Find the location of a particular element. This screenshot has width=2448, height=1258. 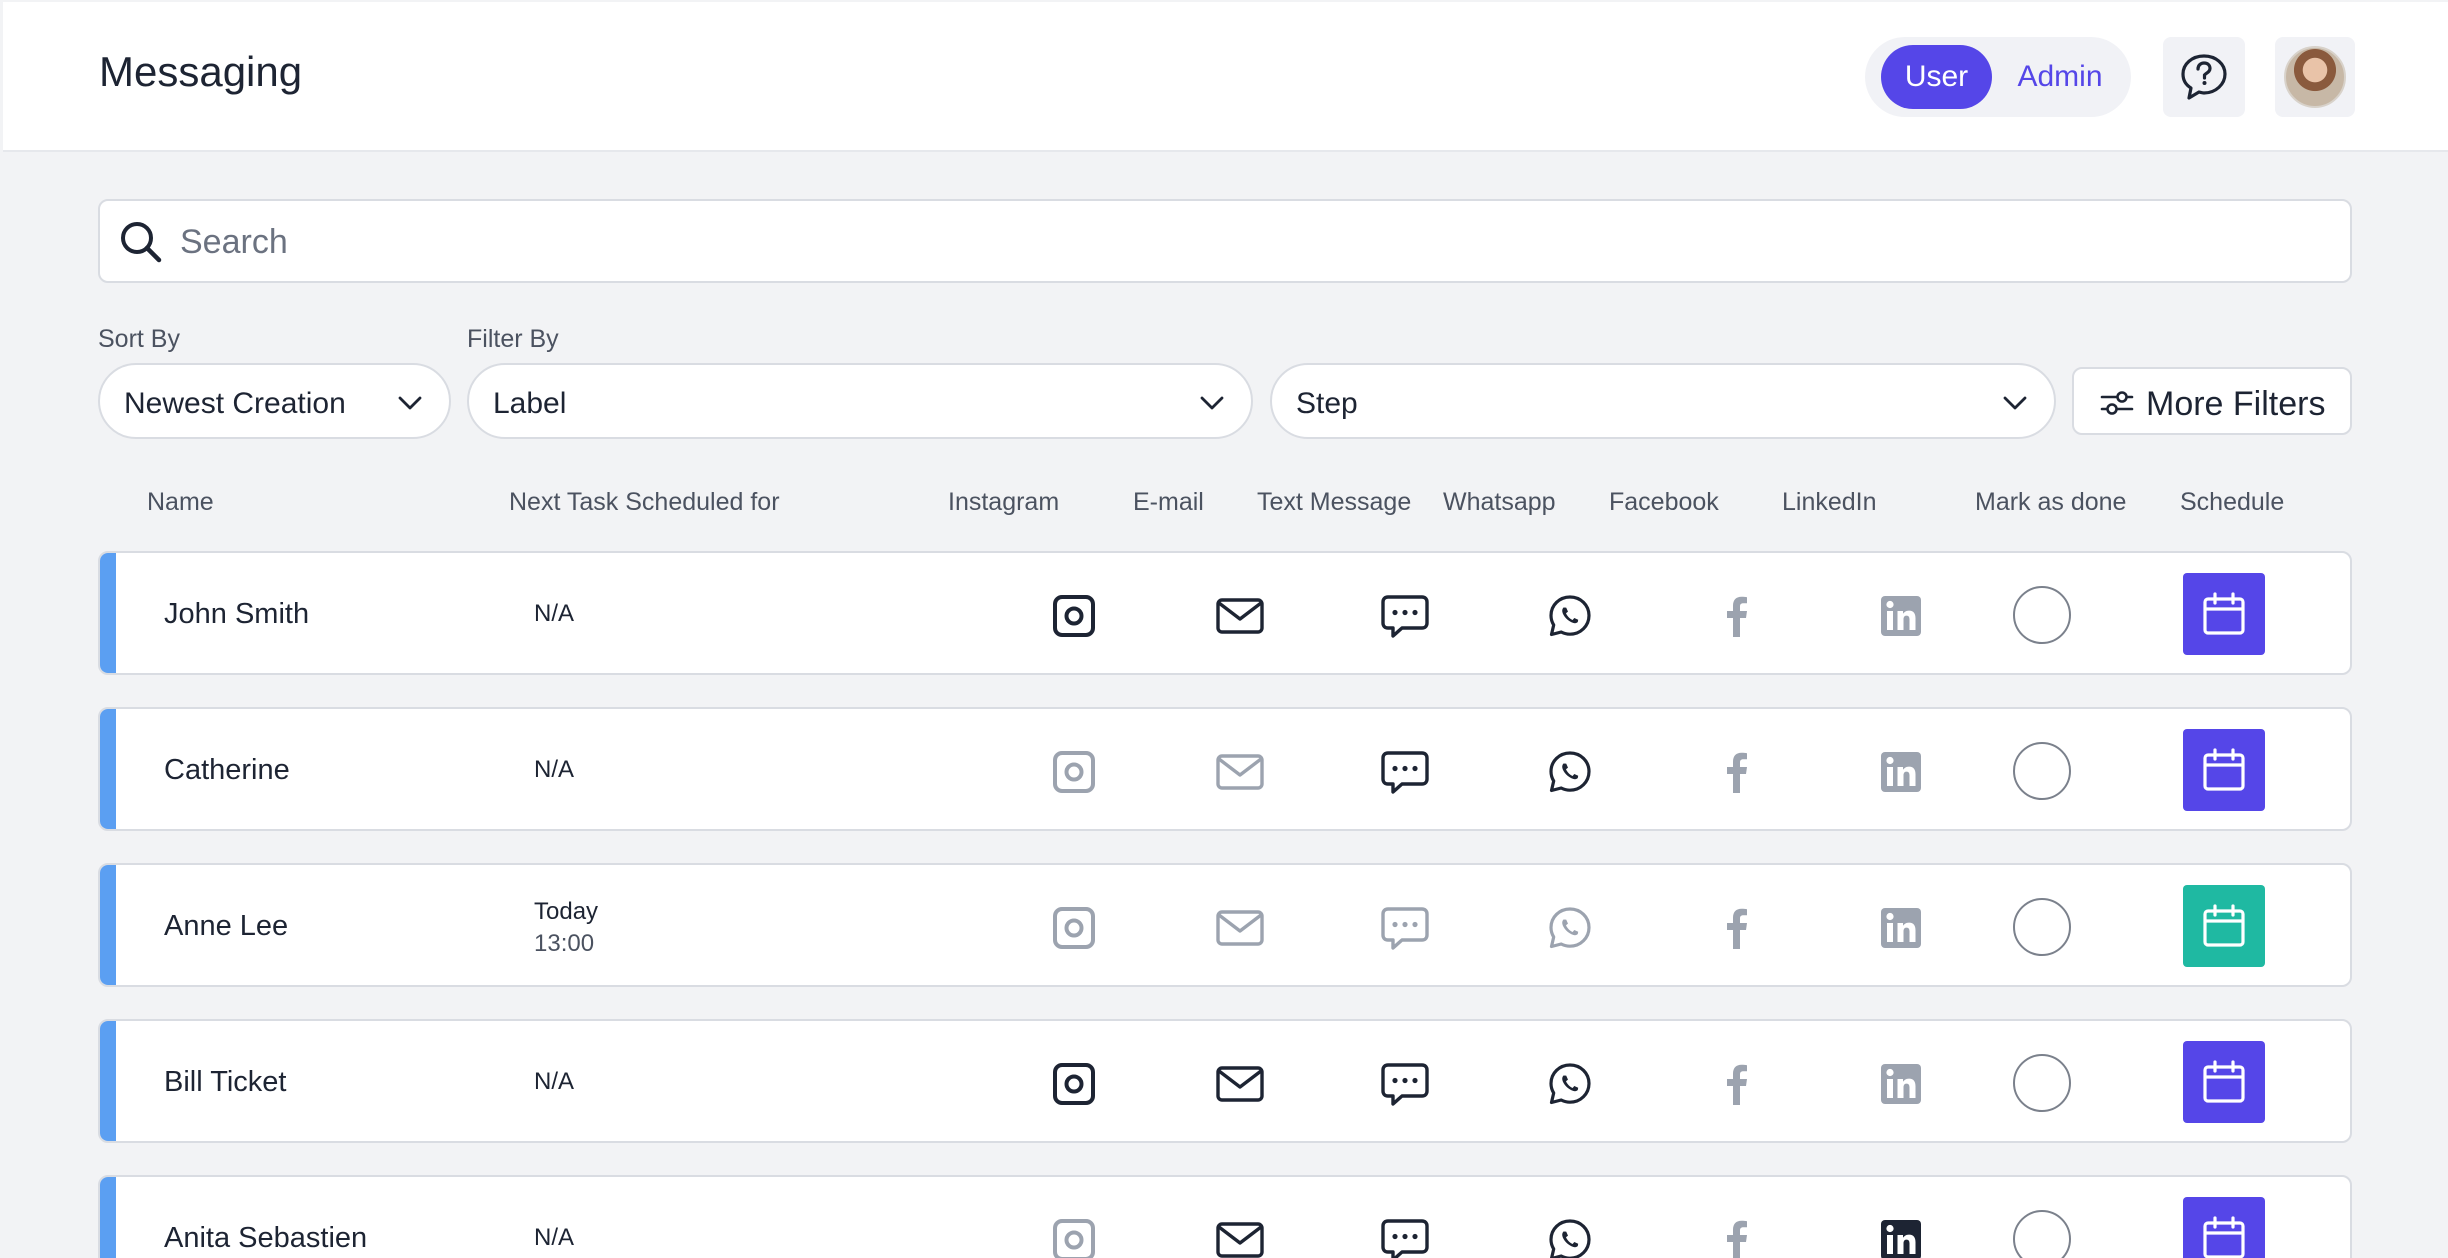

next-task-time: 13:00 is located at coordinates (564, 943).